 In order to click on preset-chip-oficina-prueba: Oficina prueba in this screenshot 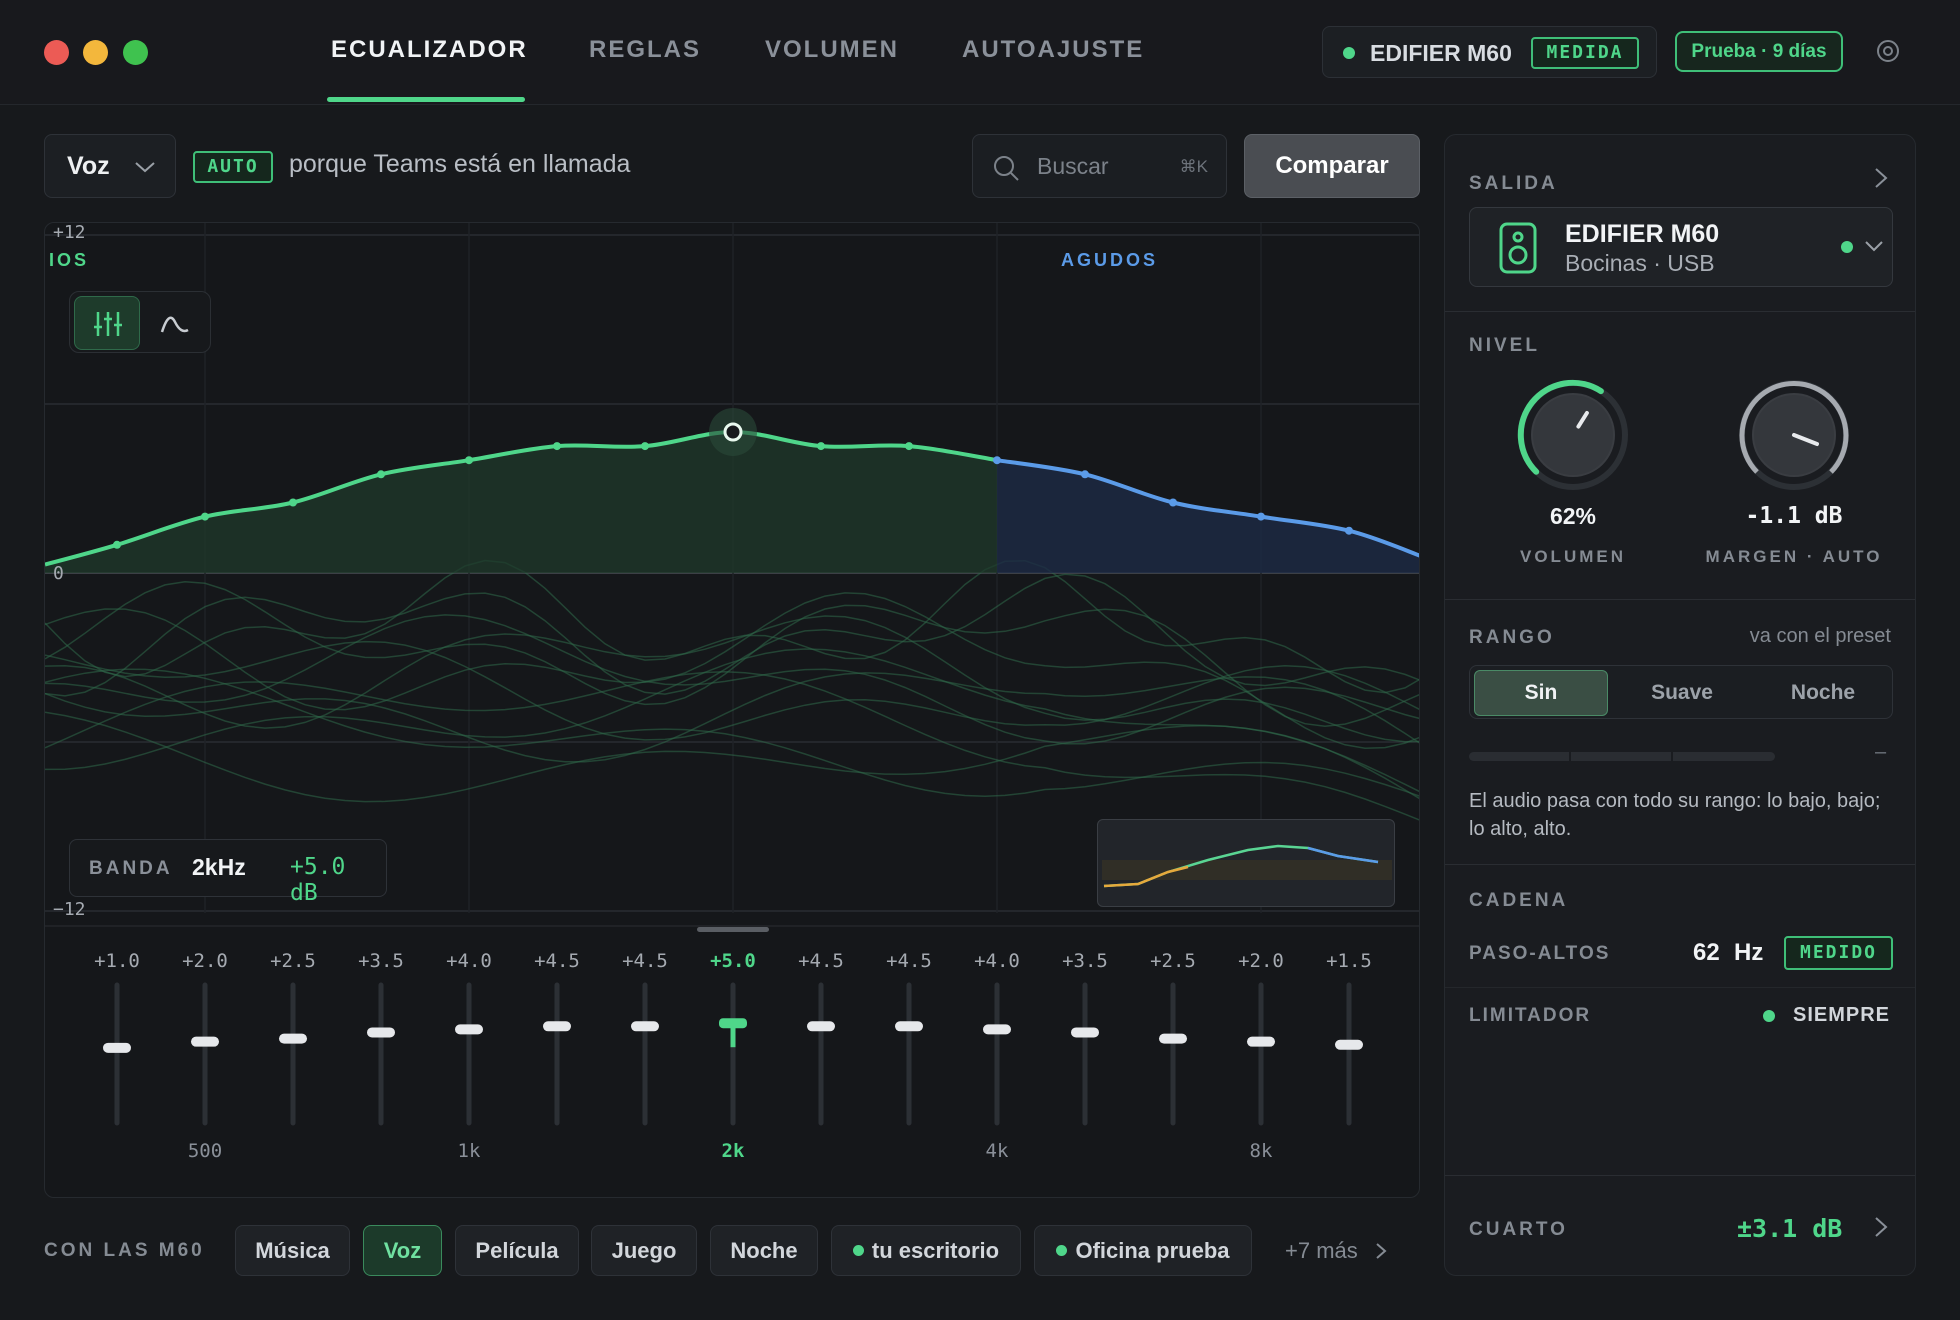, I will do `click(1143, 1250)`.